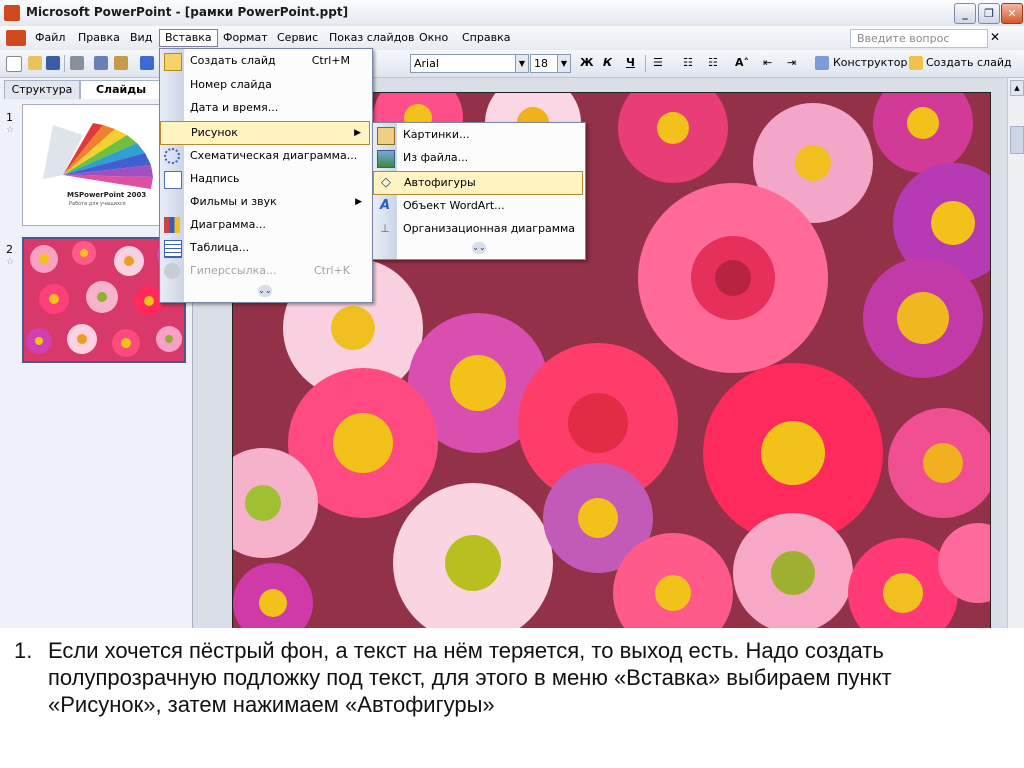 The image size is (1024, 768). Describe the element at coordinates (53, 63) in the screenshot. I see `save-icon` at that location.